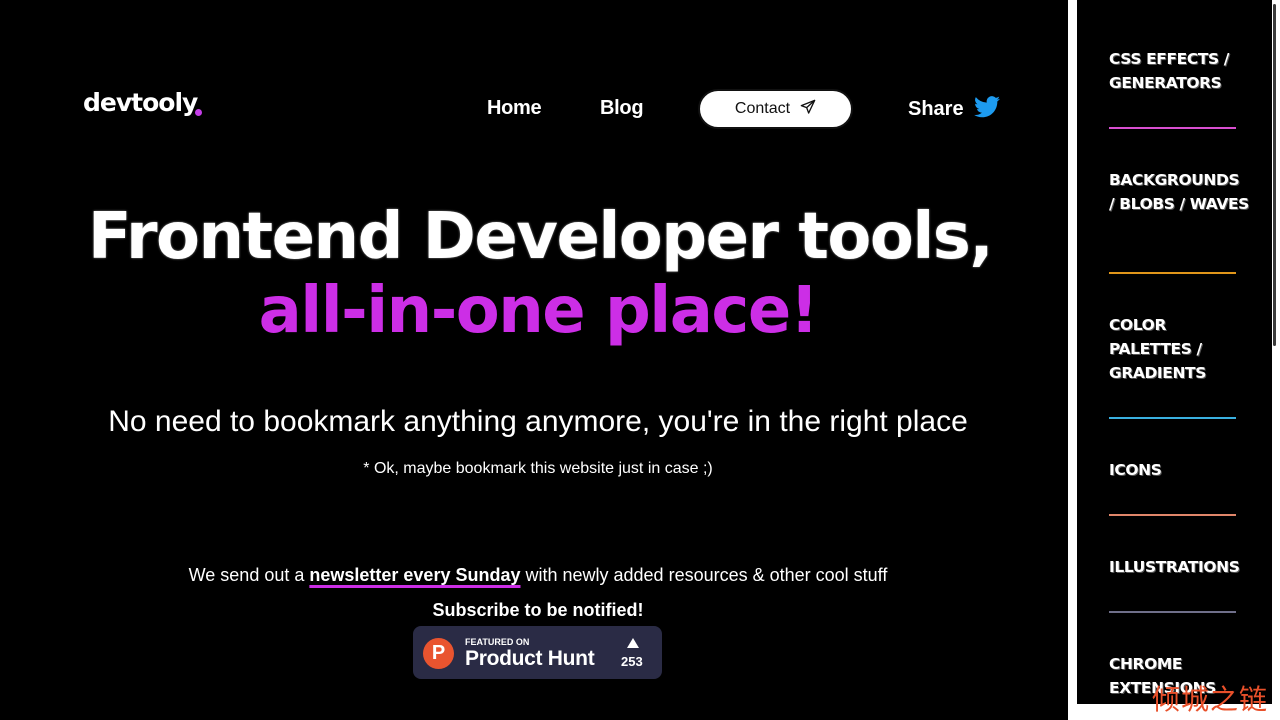 The height and width of the screenshot is (720, 1280). I want to click on subscribe-text: Subscribe to be notified!, so click(538, 610).